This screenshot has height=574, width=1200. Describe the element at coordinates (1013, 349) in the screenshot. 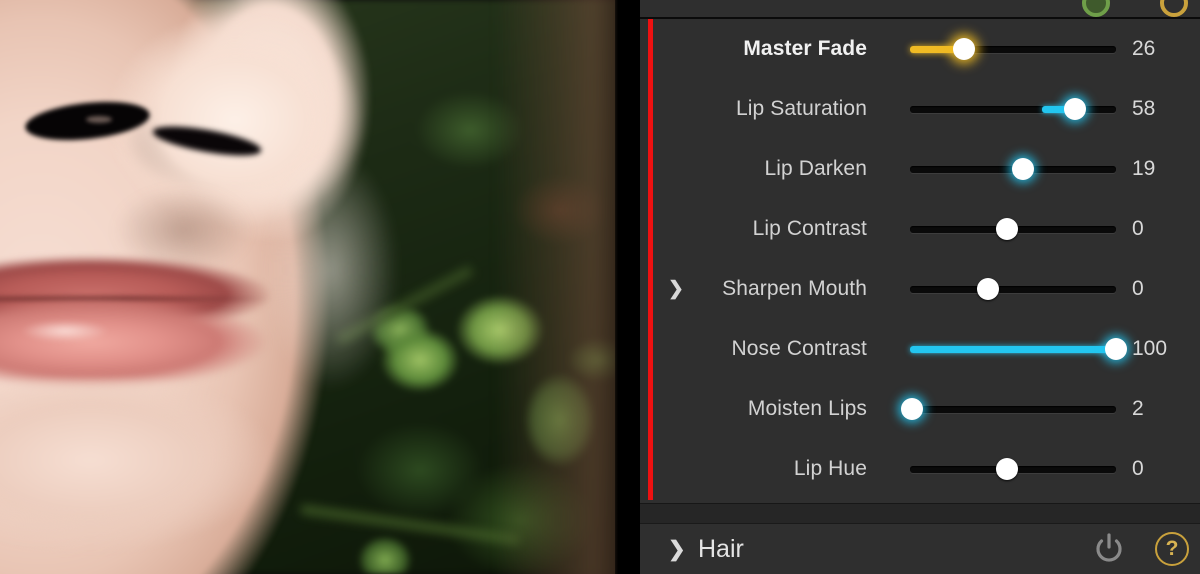

I see `slider-fill` at that location.